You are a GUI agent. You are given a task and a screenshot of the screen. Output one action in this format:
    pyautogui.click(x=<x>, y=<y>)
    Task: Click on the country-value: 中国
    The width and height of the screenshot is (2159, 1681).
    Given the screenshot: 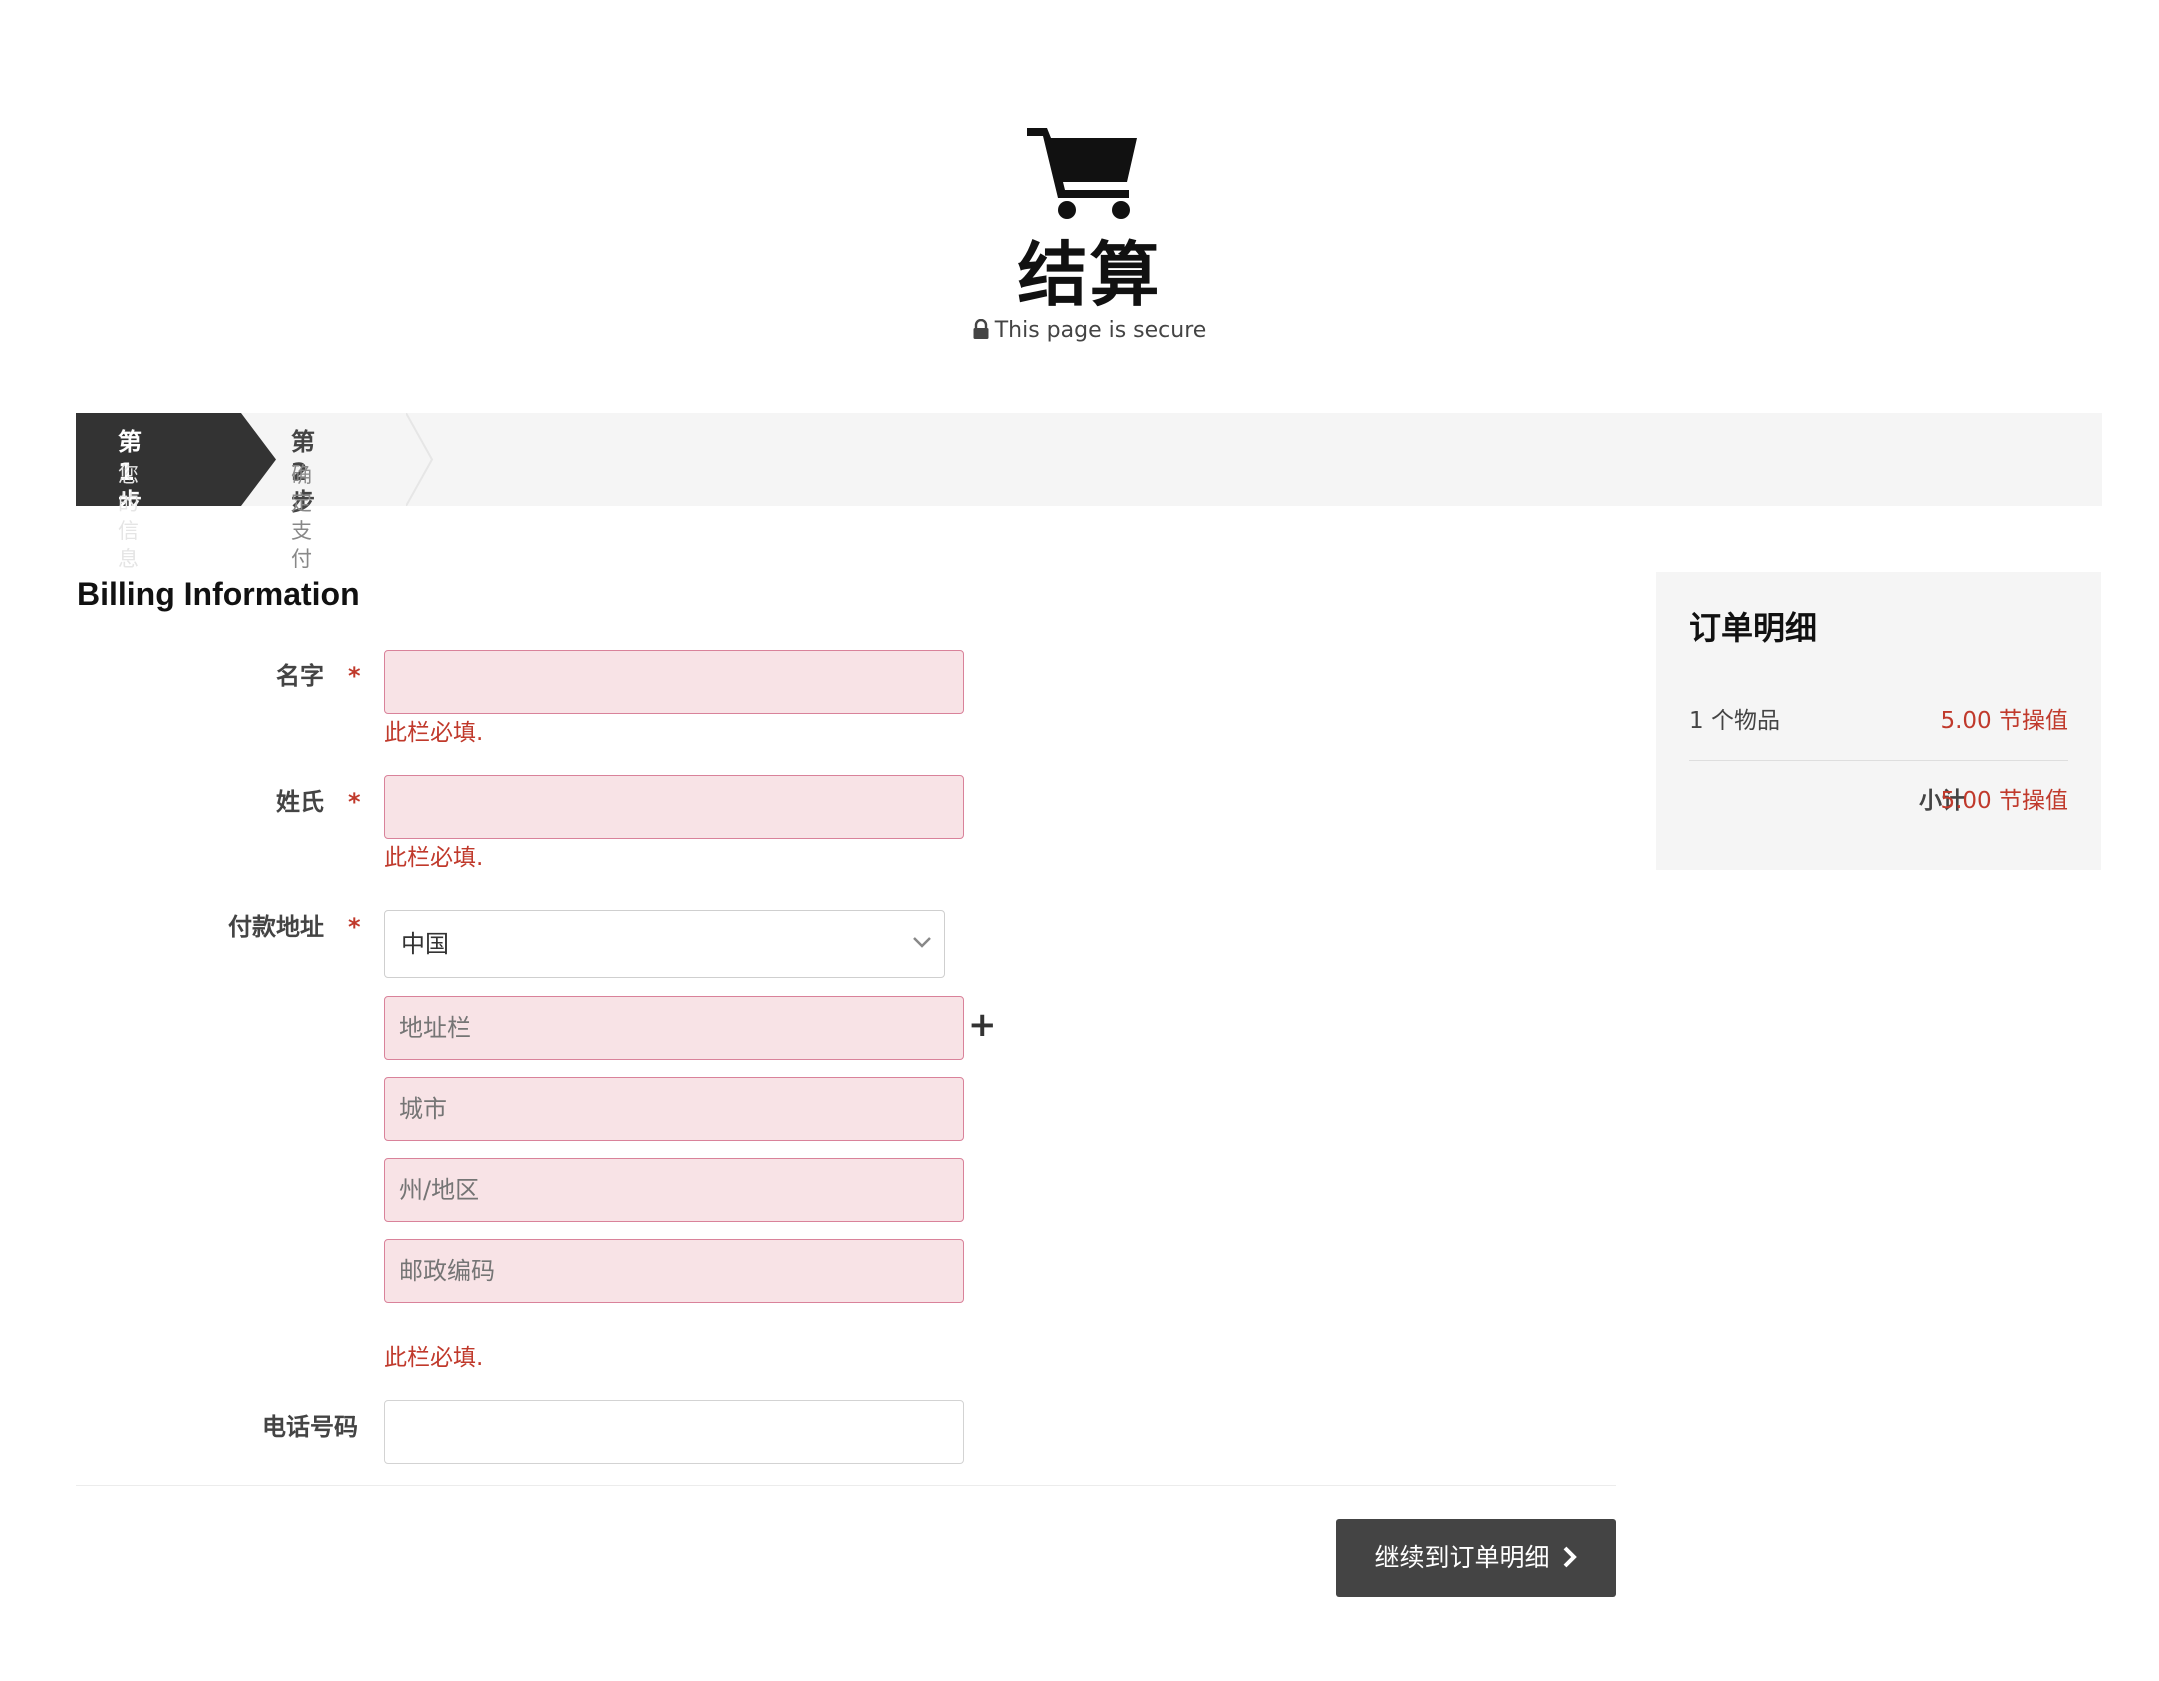 What is the action you would take?
    pyautogui.click(x=425, y=944)
    